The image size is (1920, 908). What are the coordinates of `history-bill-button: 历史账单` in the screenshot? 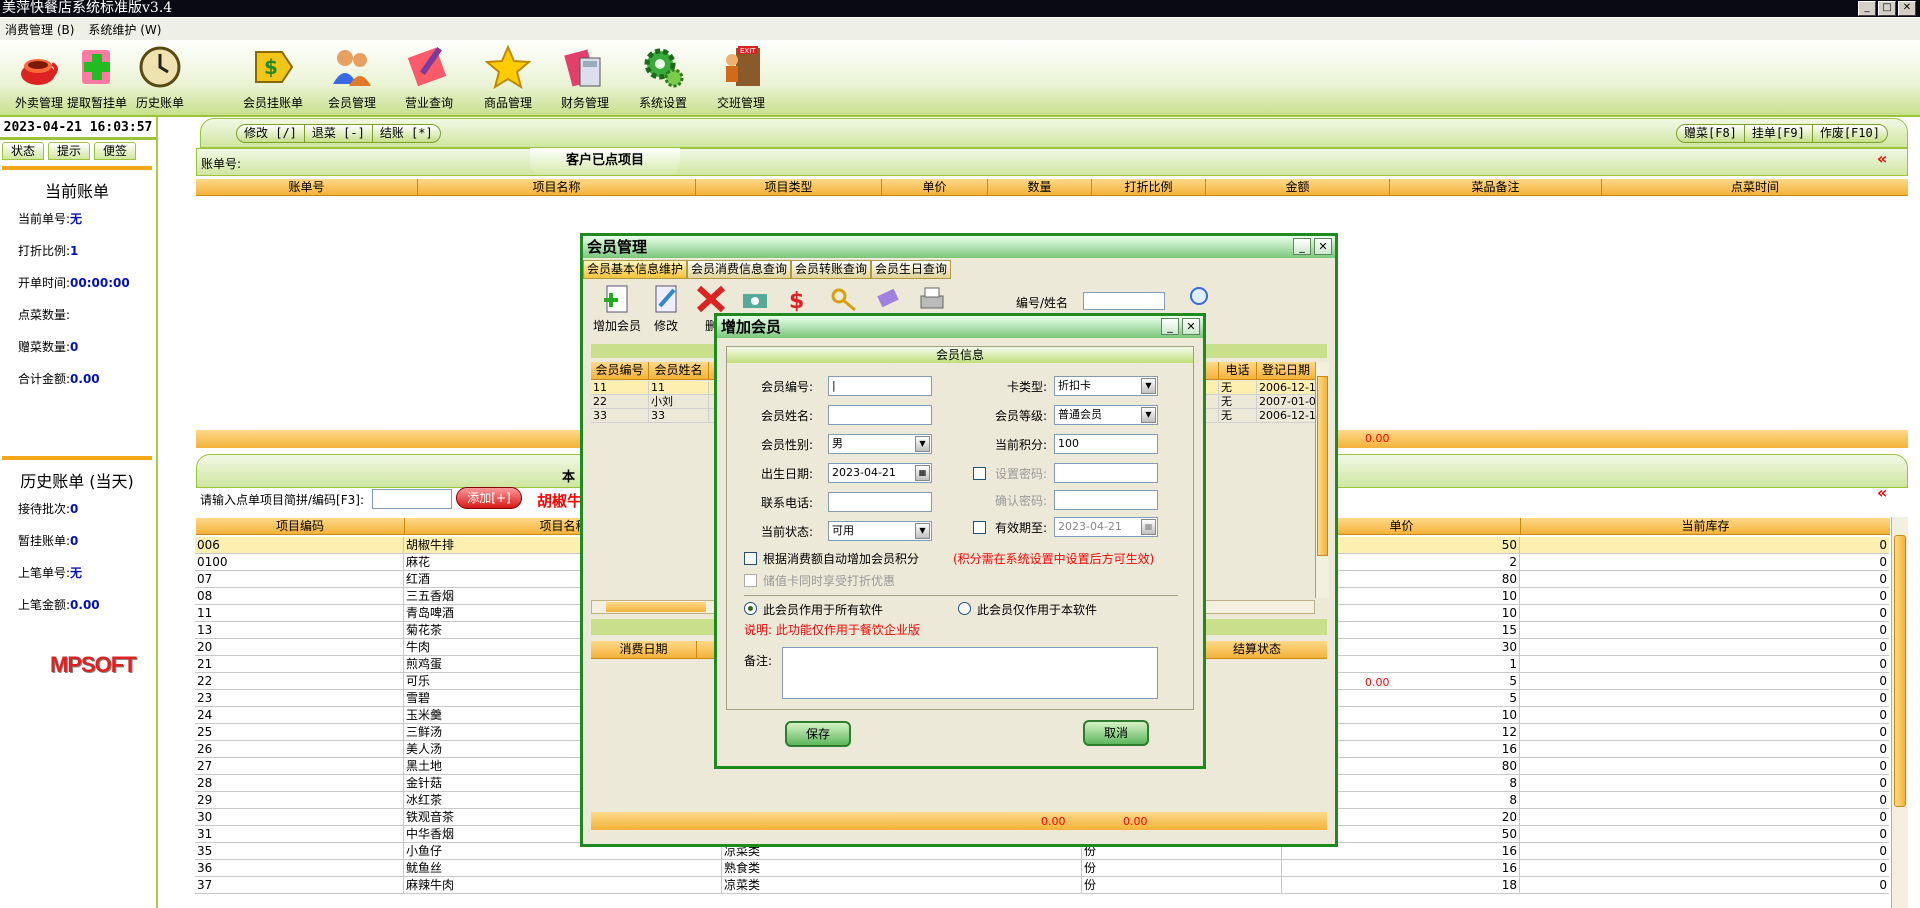 It's located at (160, 77).